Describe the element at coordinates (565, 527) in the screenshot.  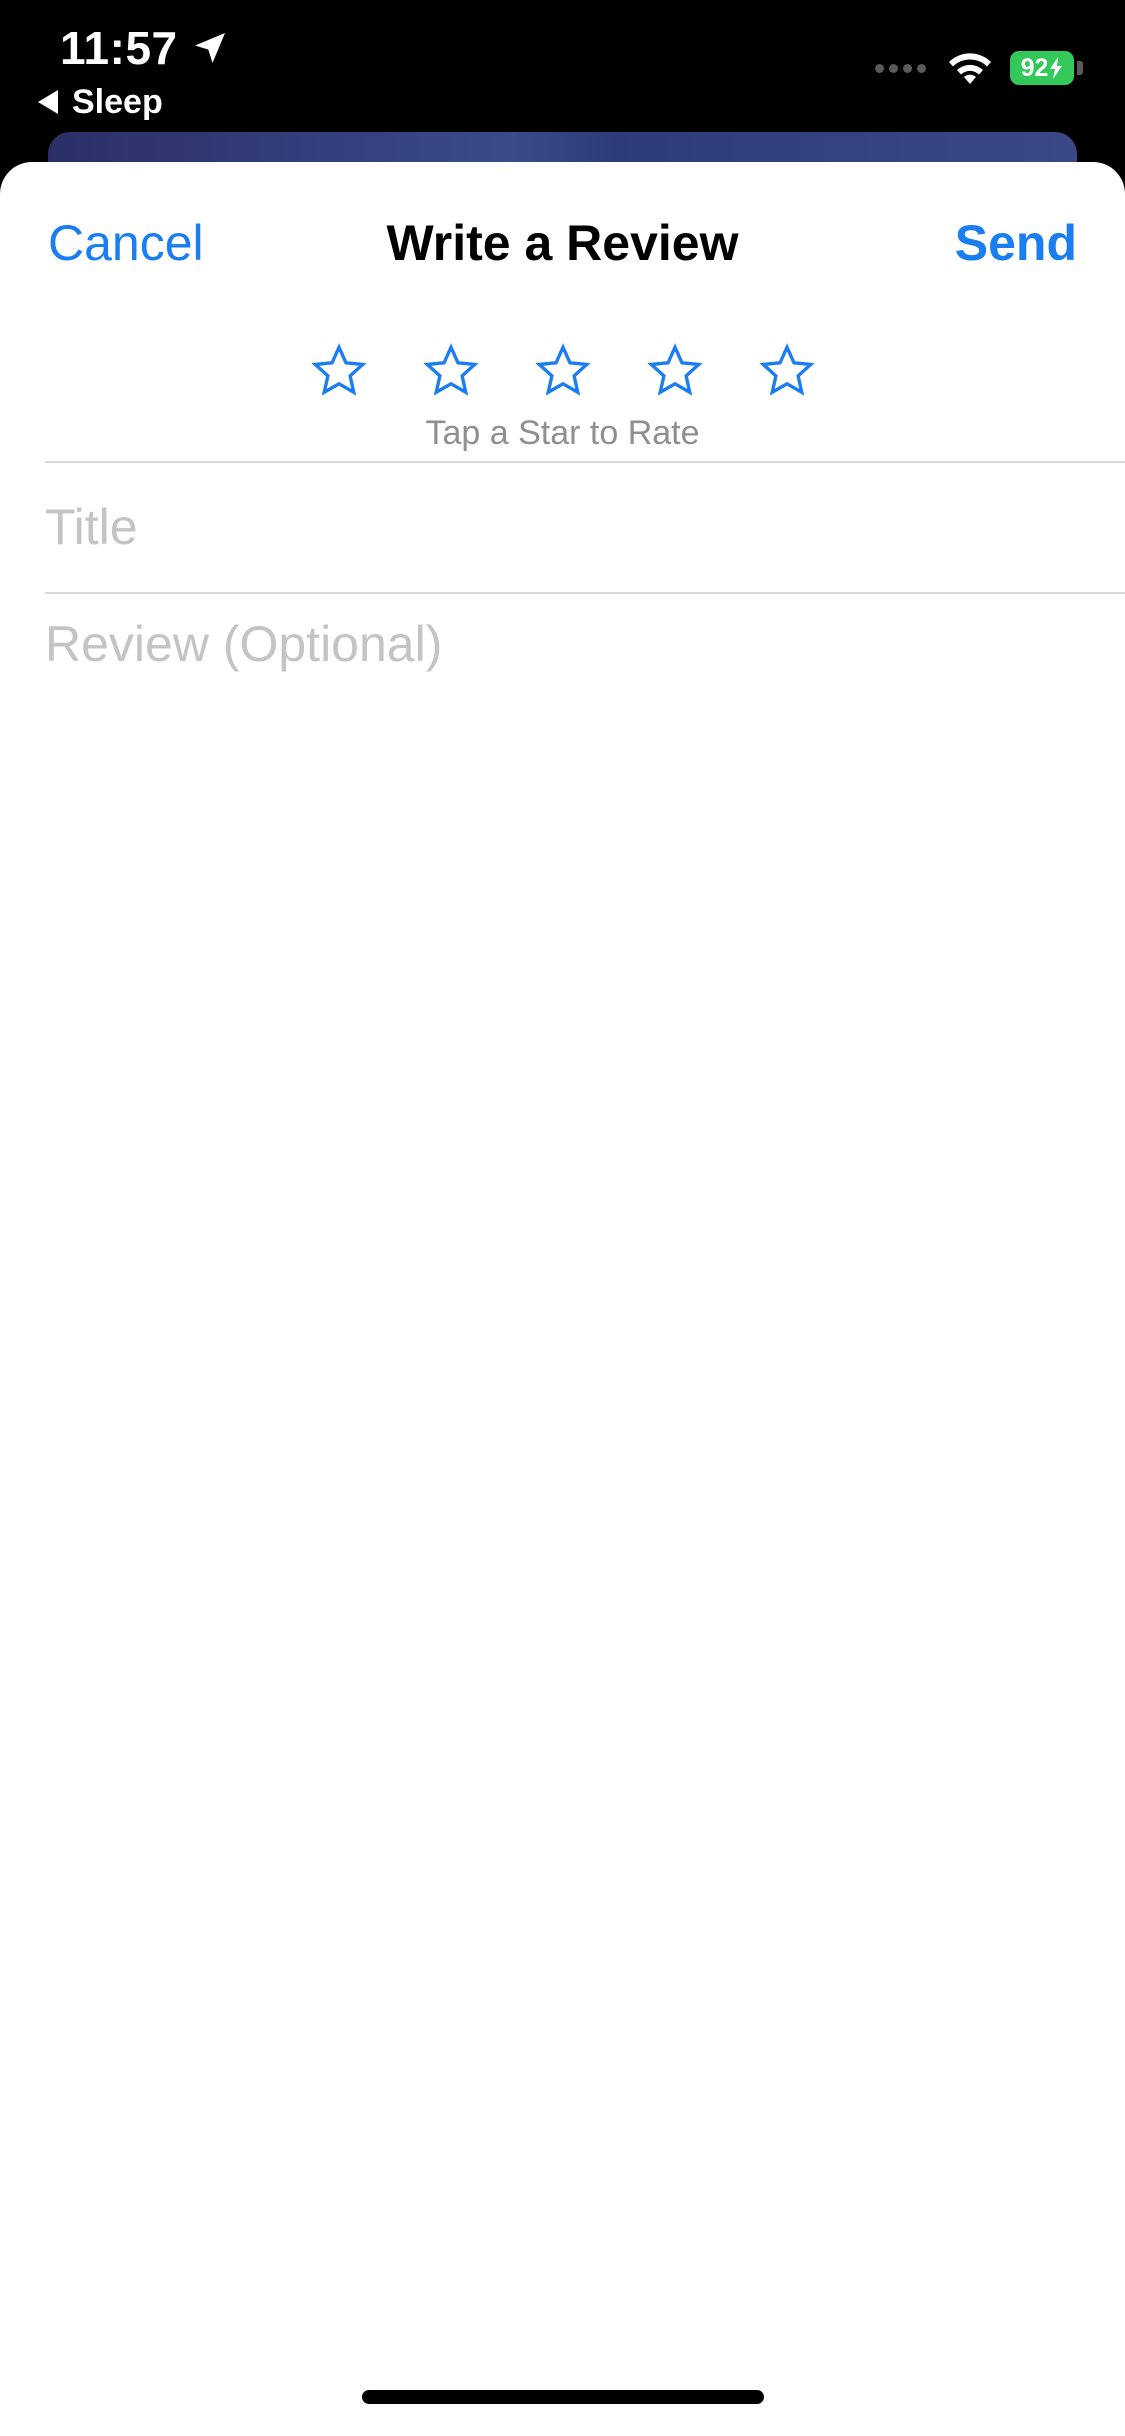
I see `title-input` at that location.